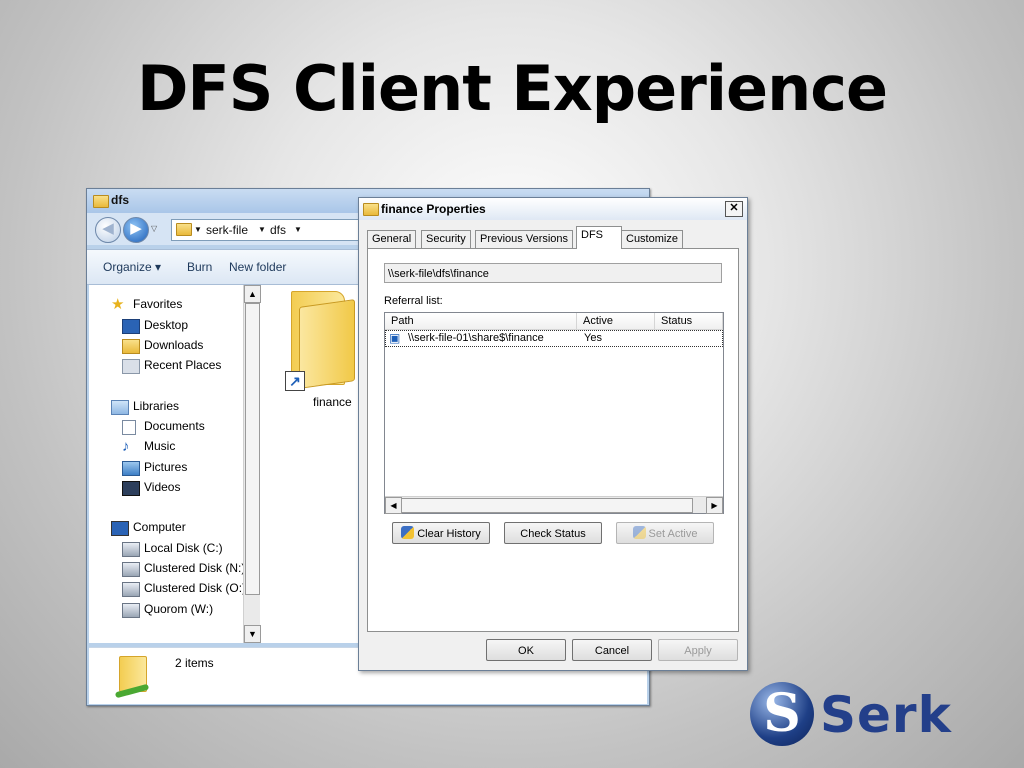 This screenshot has height=768, width=1024. What do you see at coordinates (126, 446) in the screenshot?
I see `music-icon: ♪` at bounding box center [126, 446].